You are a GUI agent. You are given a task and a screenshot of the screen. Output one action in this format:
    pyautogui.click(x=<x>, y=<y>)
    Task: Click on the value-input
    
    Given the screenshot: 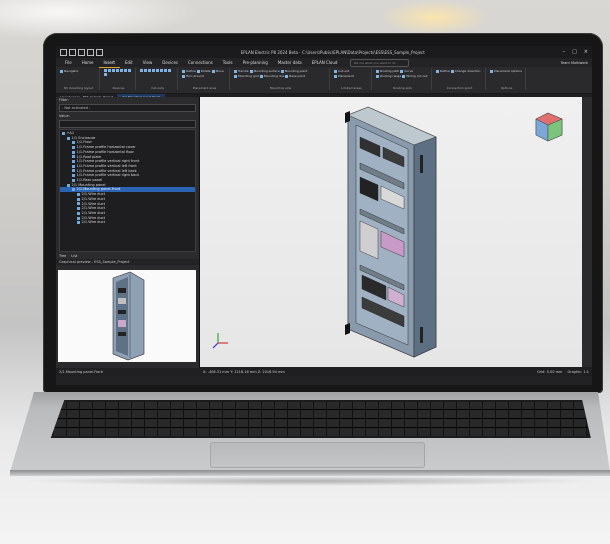 What is the action you would take?
    pyautogui.click(x=127, y=124)
    